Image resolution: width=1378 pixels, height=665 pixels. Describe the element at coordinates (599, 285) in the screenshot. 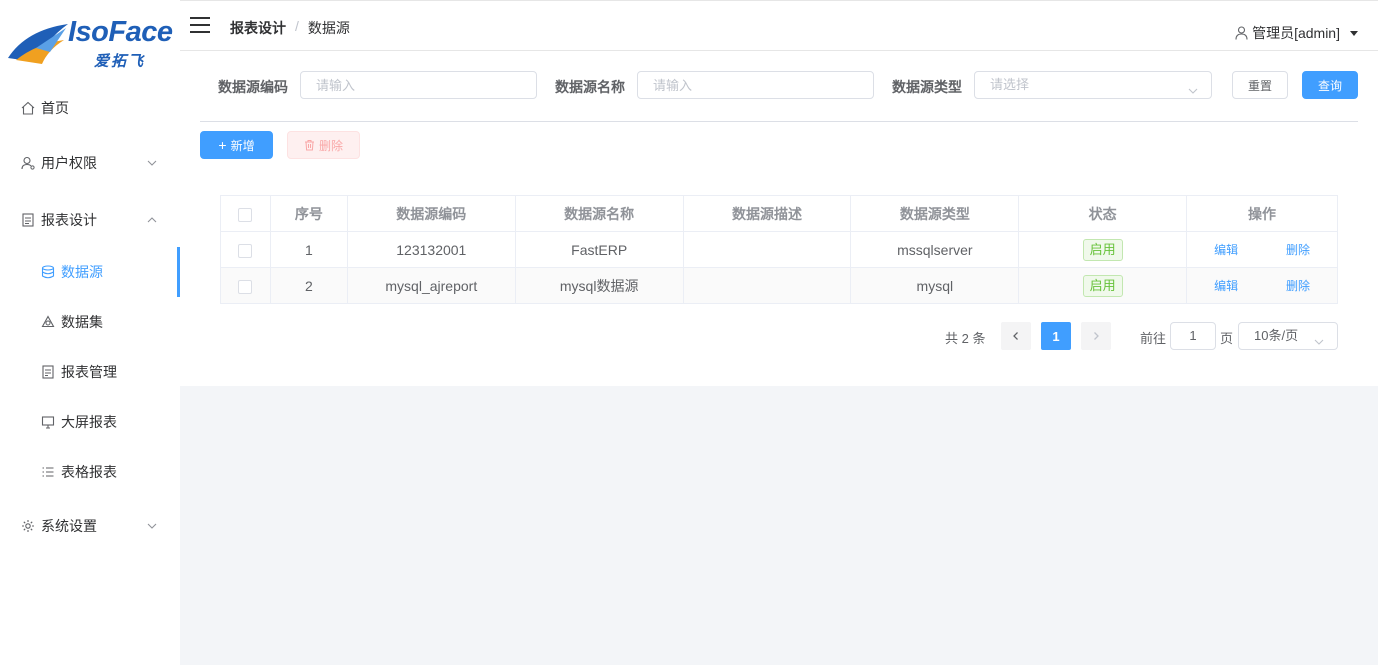

I see `cell-name: mysql数据源` at that location.